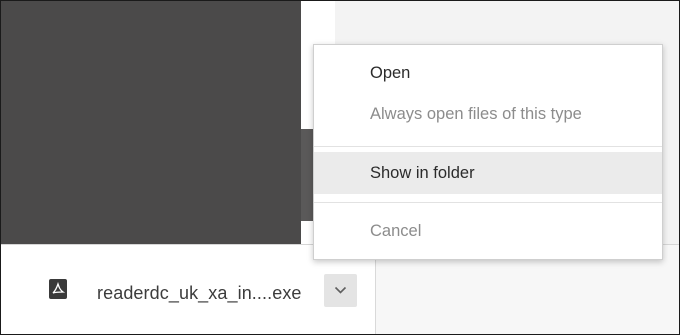  Describe the element at coordinates (390, 73) in the screenshot. I see `menu-item-label: Open` at that location.